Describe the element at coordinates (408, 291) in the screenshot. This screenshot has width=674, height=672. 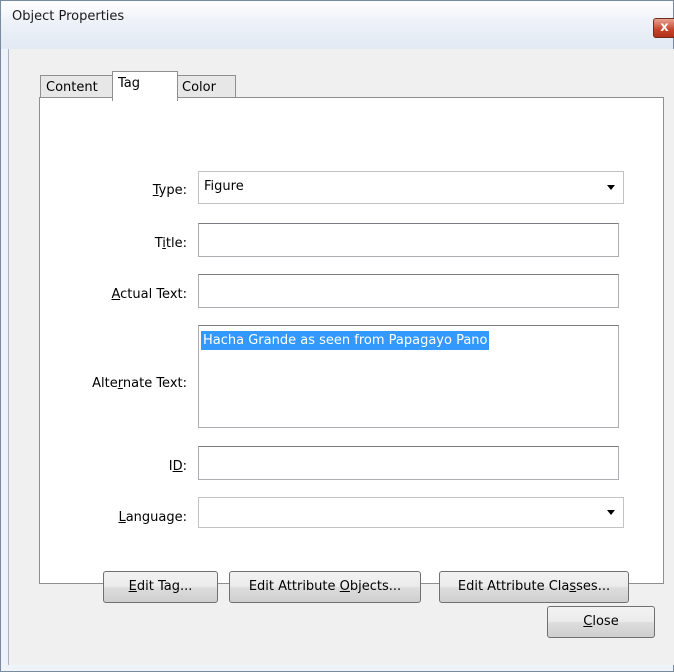
I see `actual-text-input` at that location.